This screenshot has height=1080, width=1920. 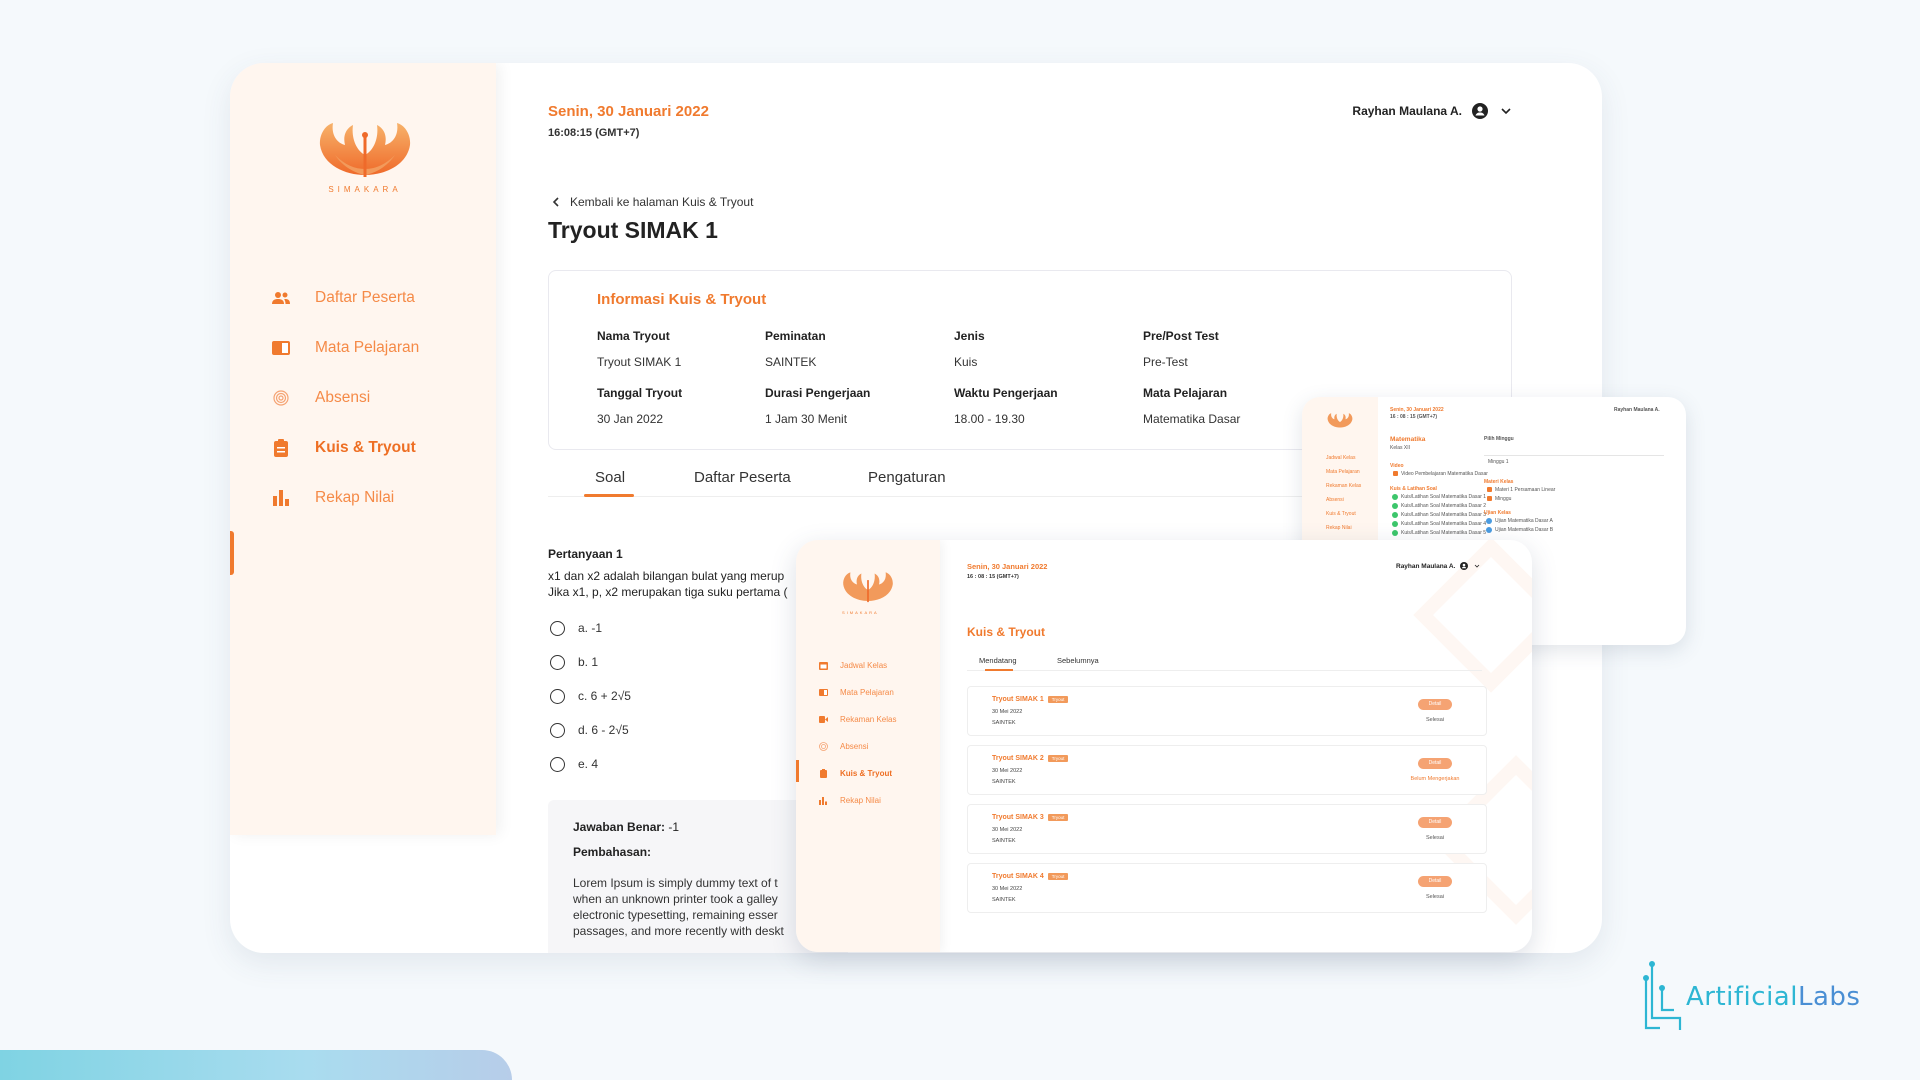 I want to click on tryout-badge: Tryout, so click(x=1058, y=876).